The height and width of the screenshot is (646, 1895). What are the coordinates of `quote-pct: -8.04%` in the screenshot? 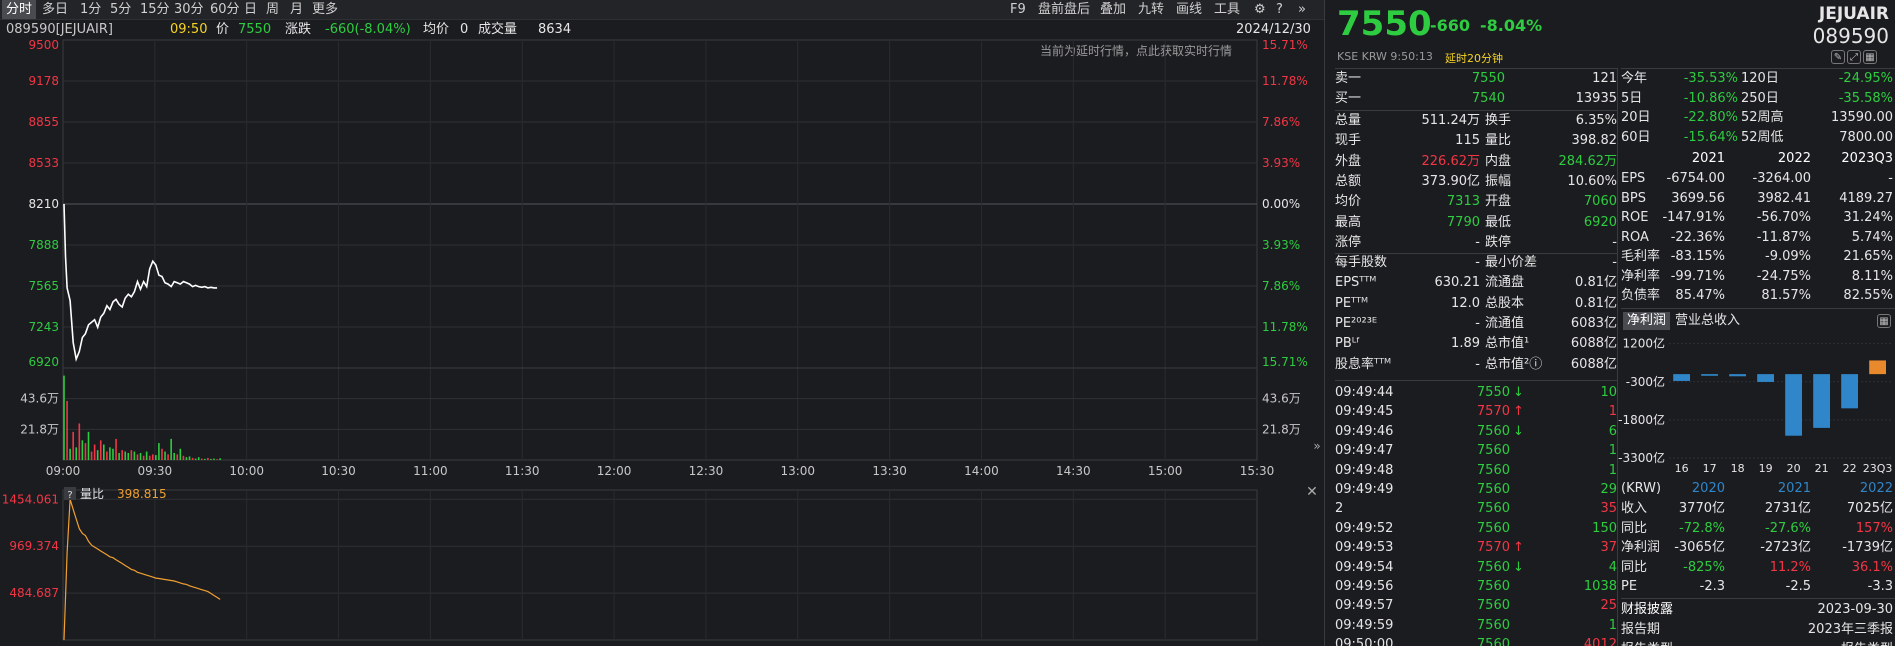 It's located at (1511, 25).